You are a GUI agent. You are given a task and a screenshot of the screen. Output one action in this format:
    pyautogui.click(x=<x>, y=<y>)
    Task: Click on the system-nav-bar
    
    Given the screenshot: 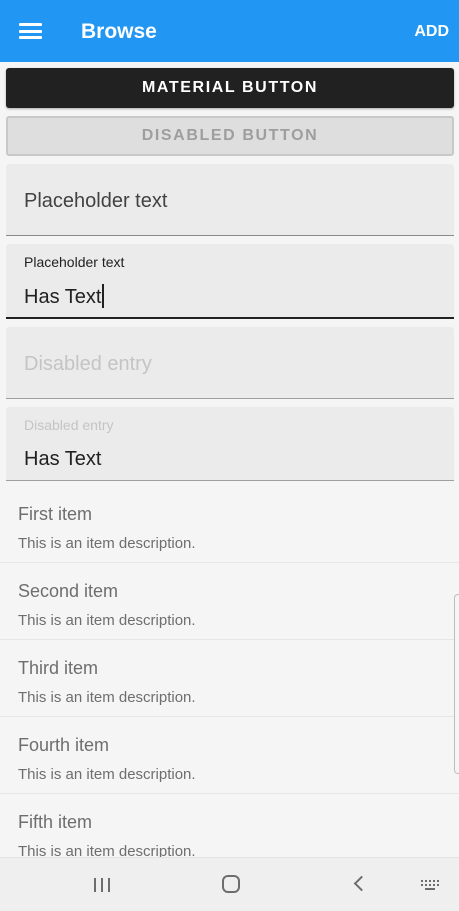 What is the action you would take?
    pyautogui.click(x=229, y=884)
    